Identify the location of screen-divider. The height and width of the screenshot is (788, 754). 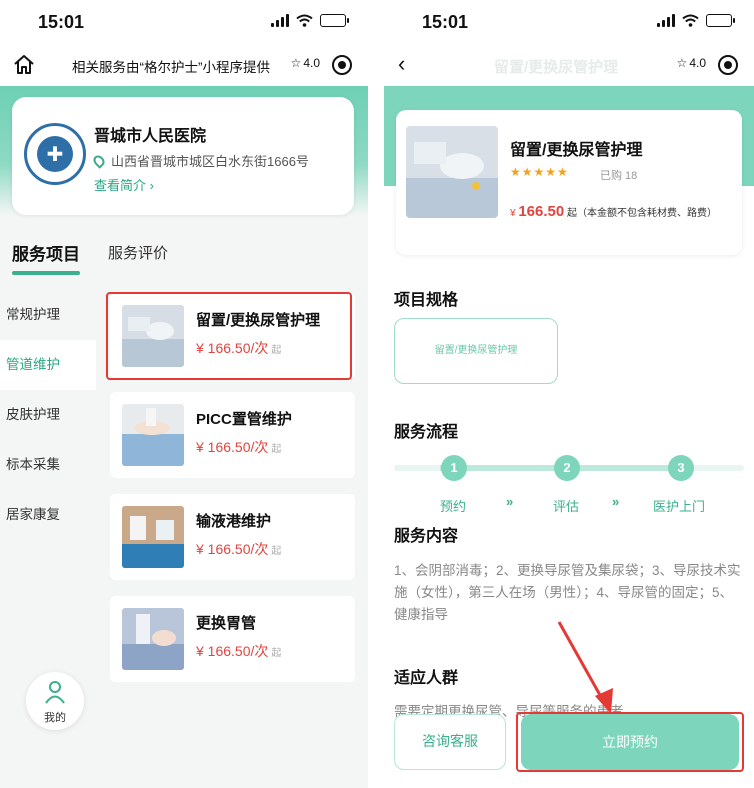
(376, 394).